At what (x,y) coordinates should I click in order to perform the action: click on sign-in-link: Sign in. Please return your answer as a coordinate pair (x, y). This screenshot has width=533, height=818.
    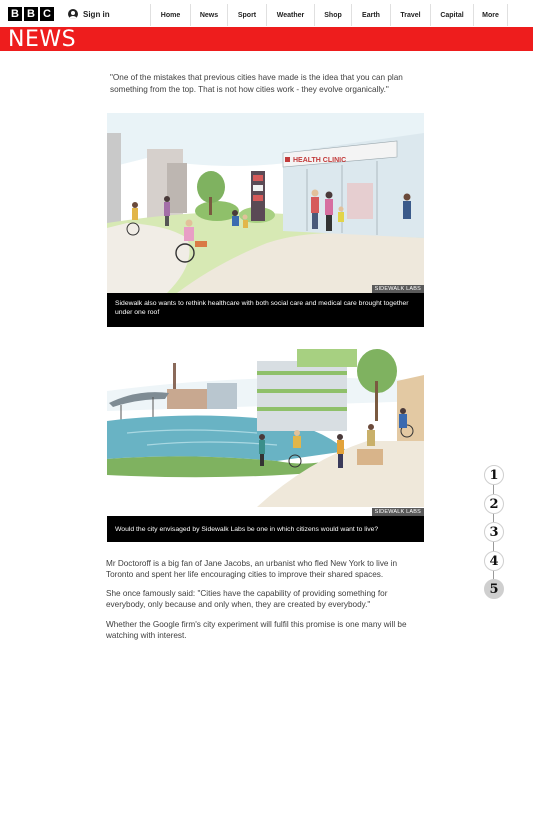
    Looking at the image, I should click on (89, 14).